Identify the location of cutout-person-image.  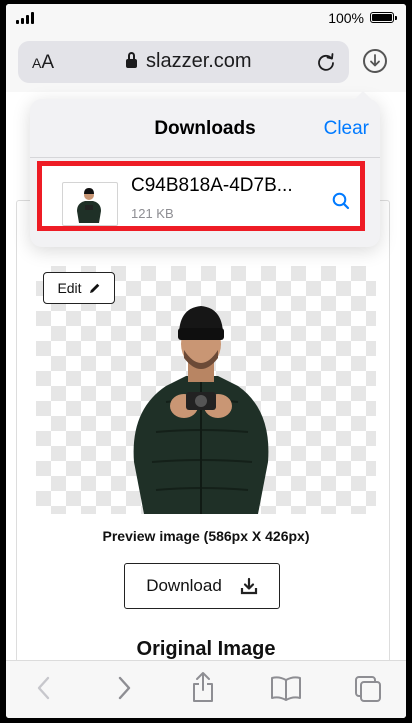
(201, 410).